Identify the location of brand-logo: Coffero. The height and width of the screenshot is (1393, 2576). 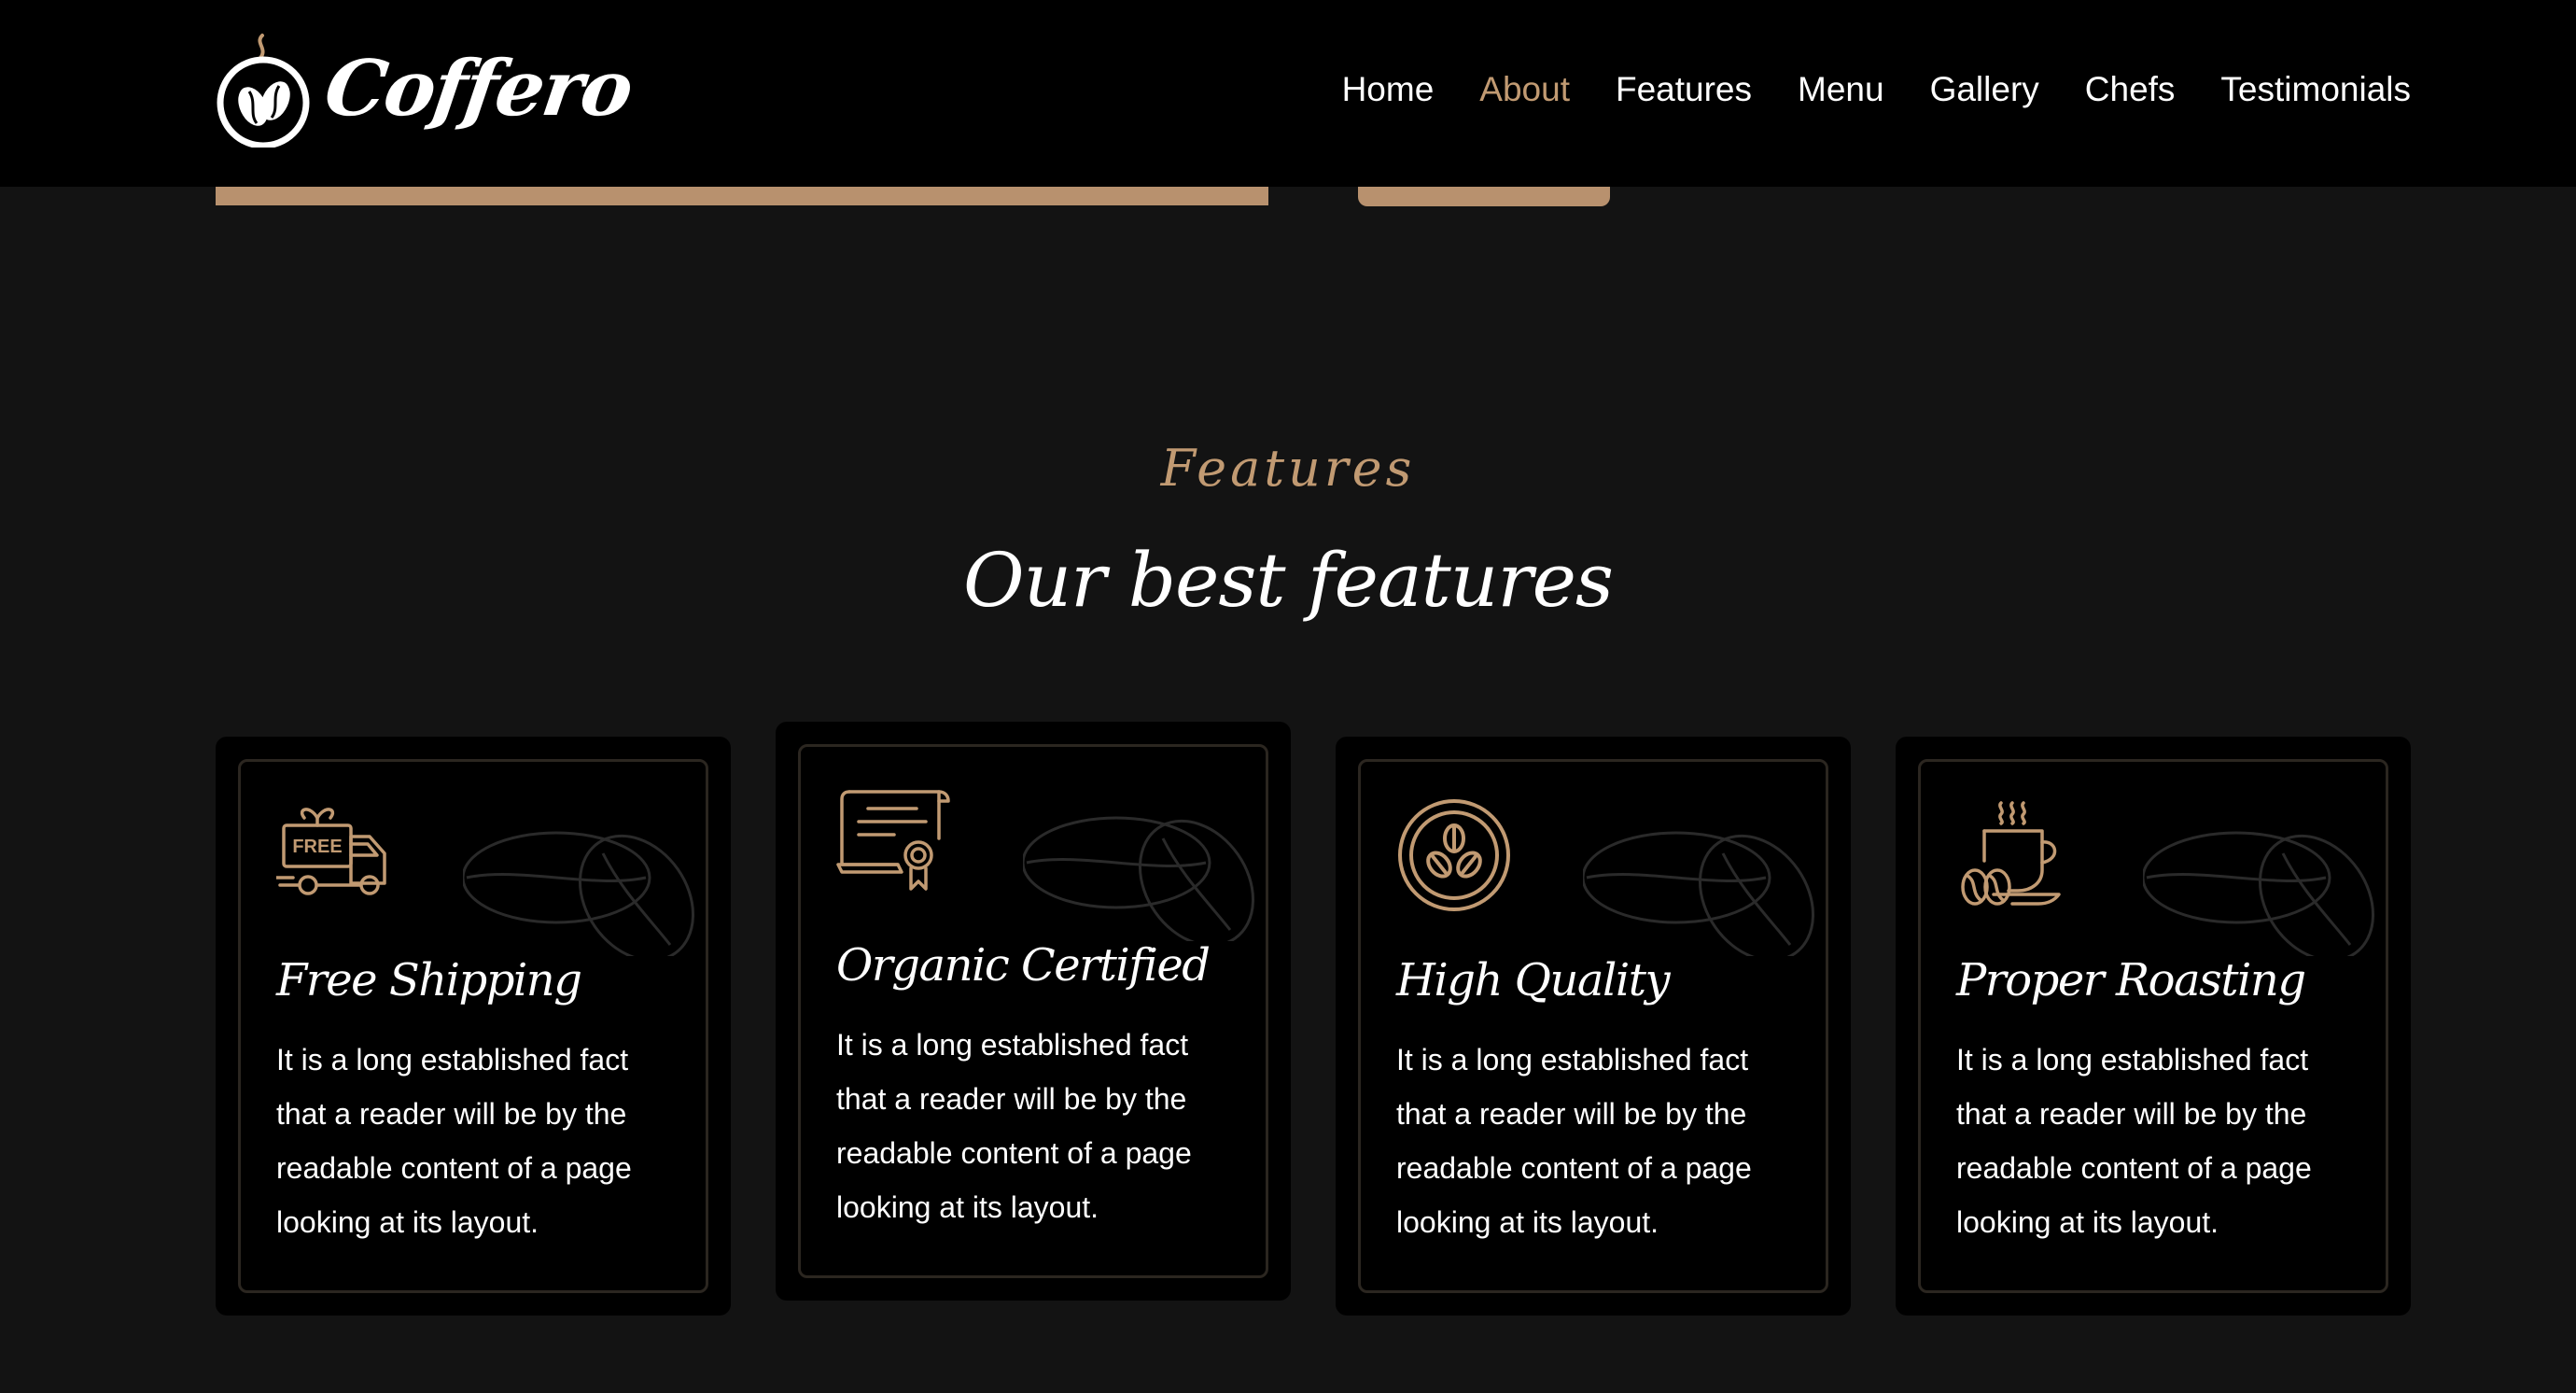
(425, 89).